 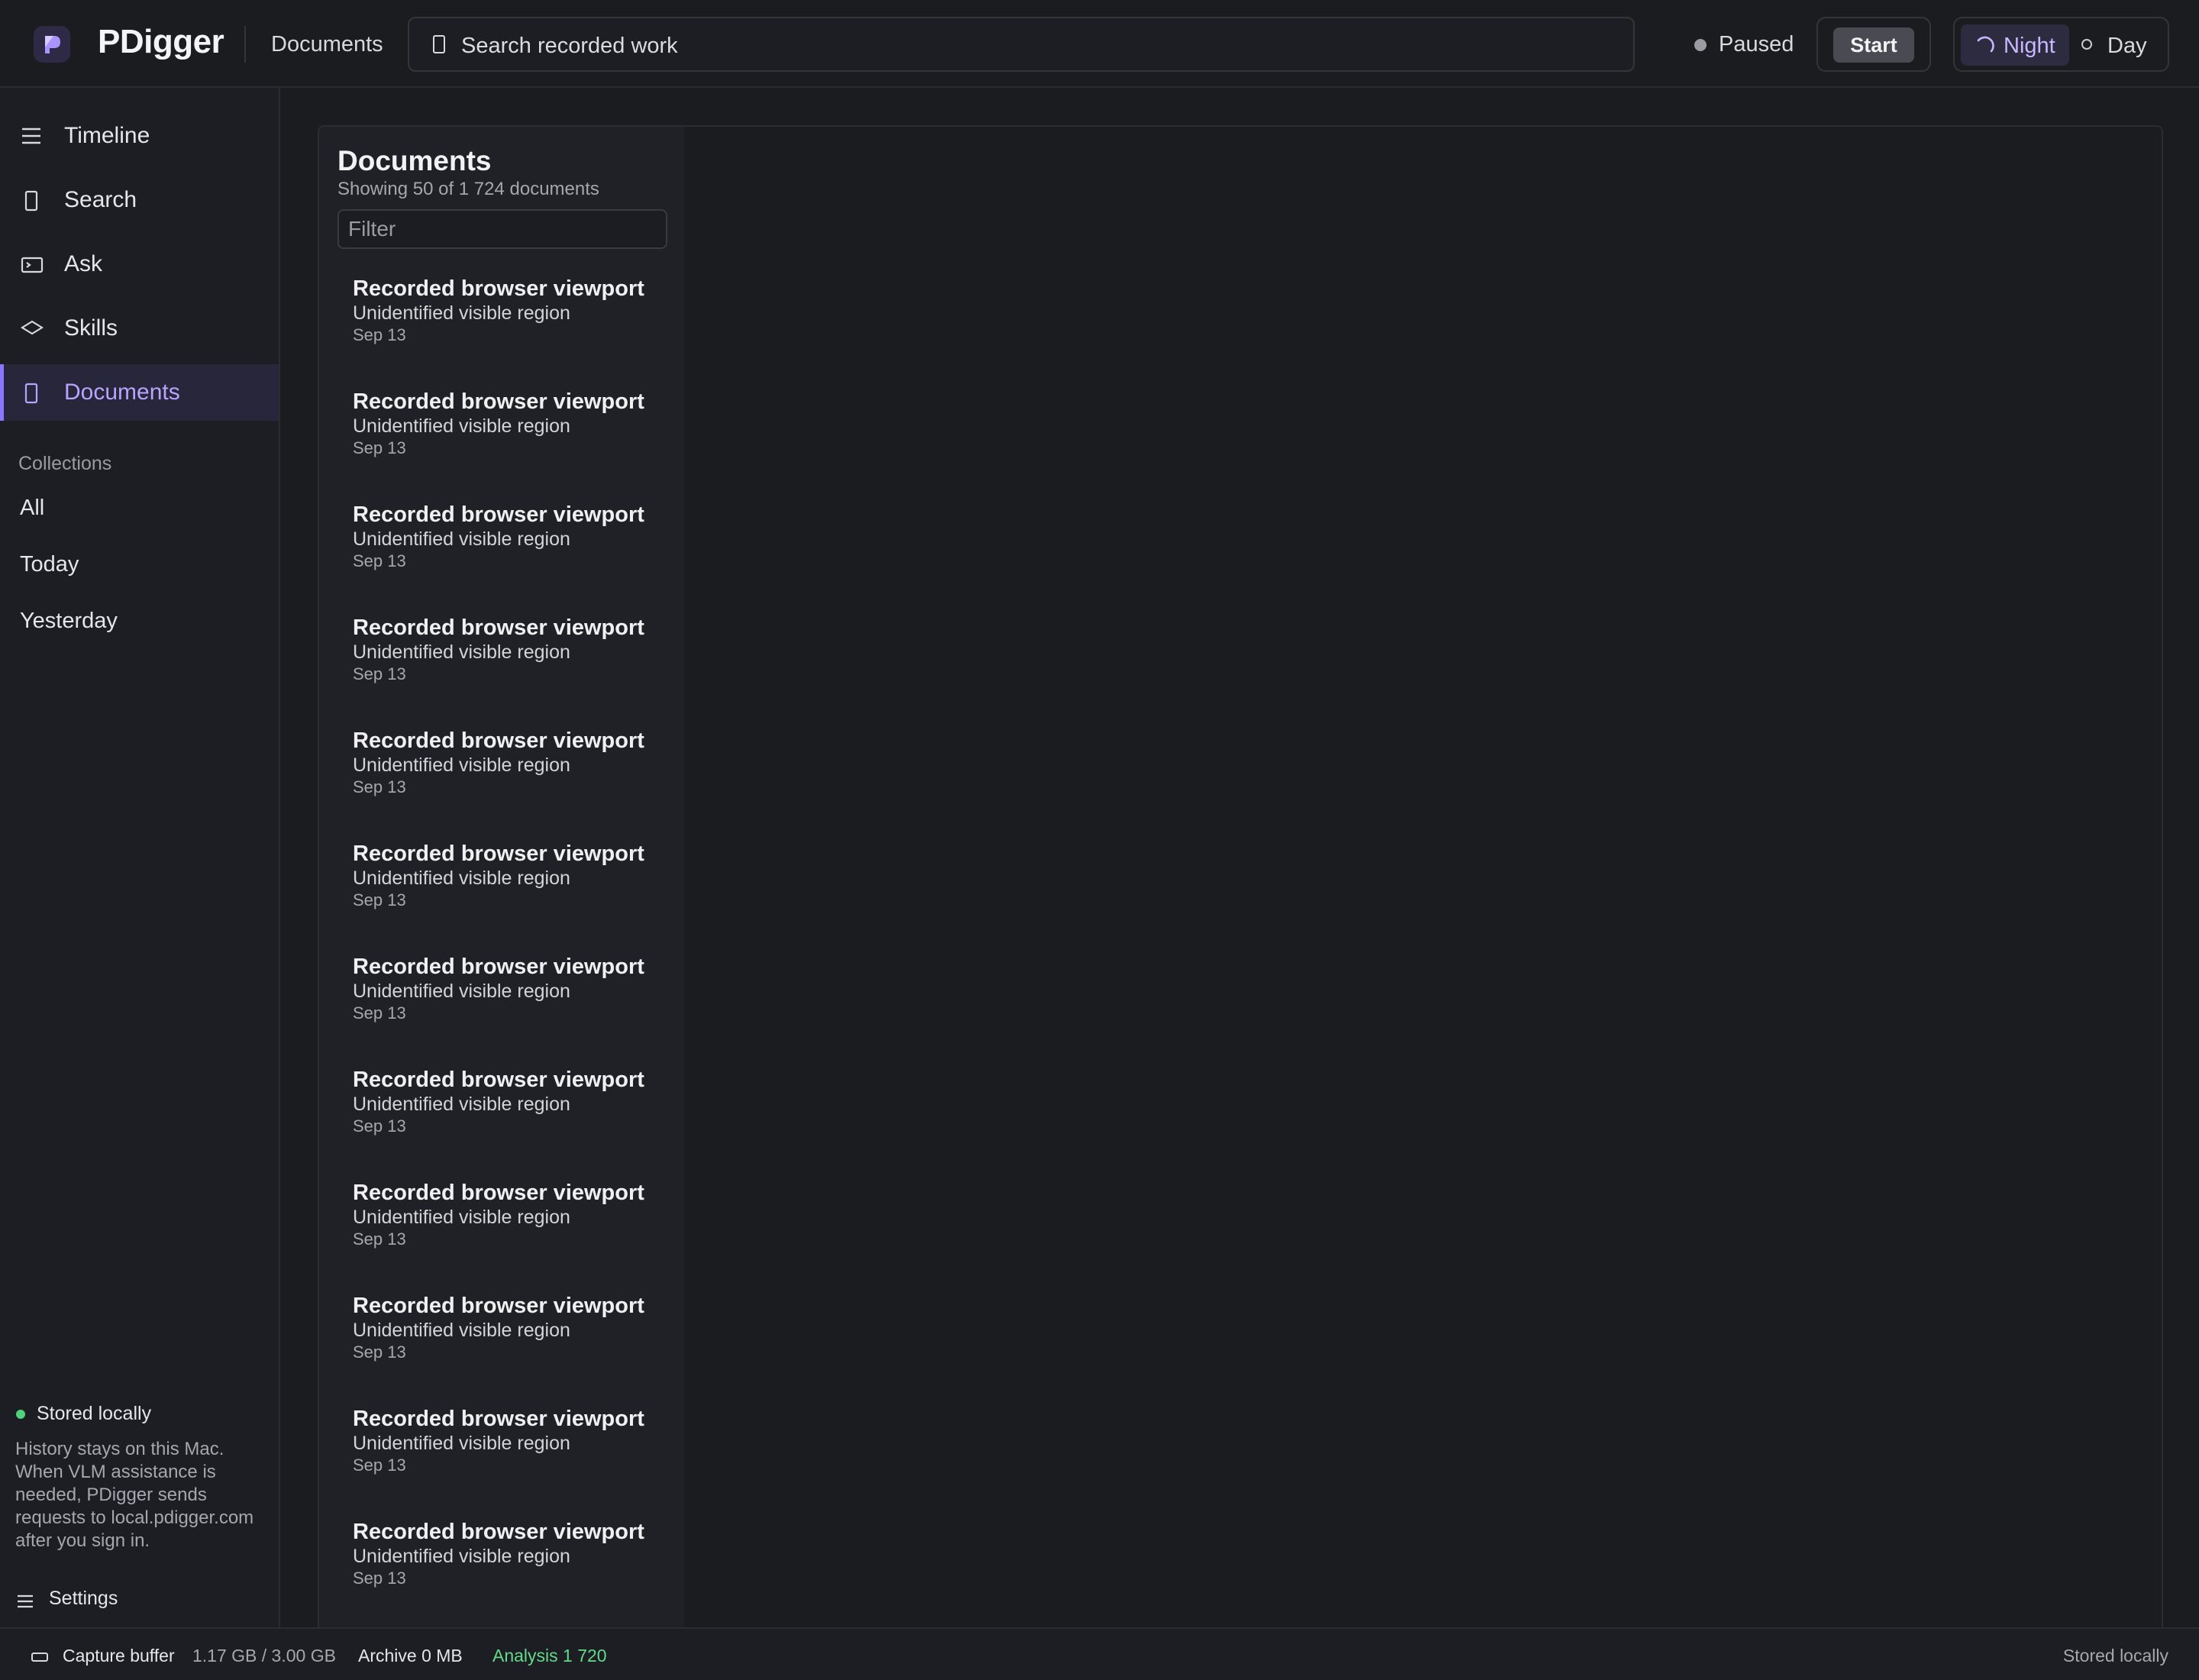 I want to click on sidebar-item-documents: Documents, so click(x=139, y=393).